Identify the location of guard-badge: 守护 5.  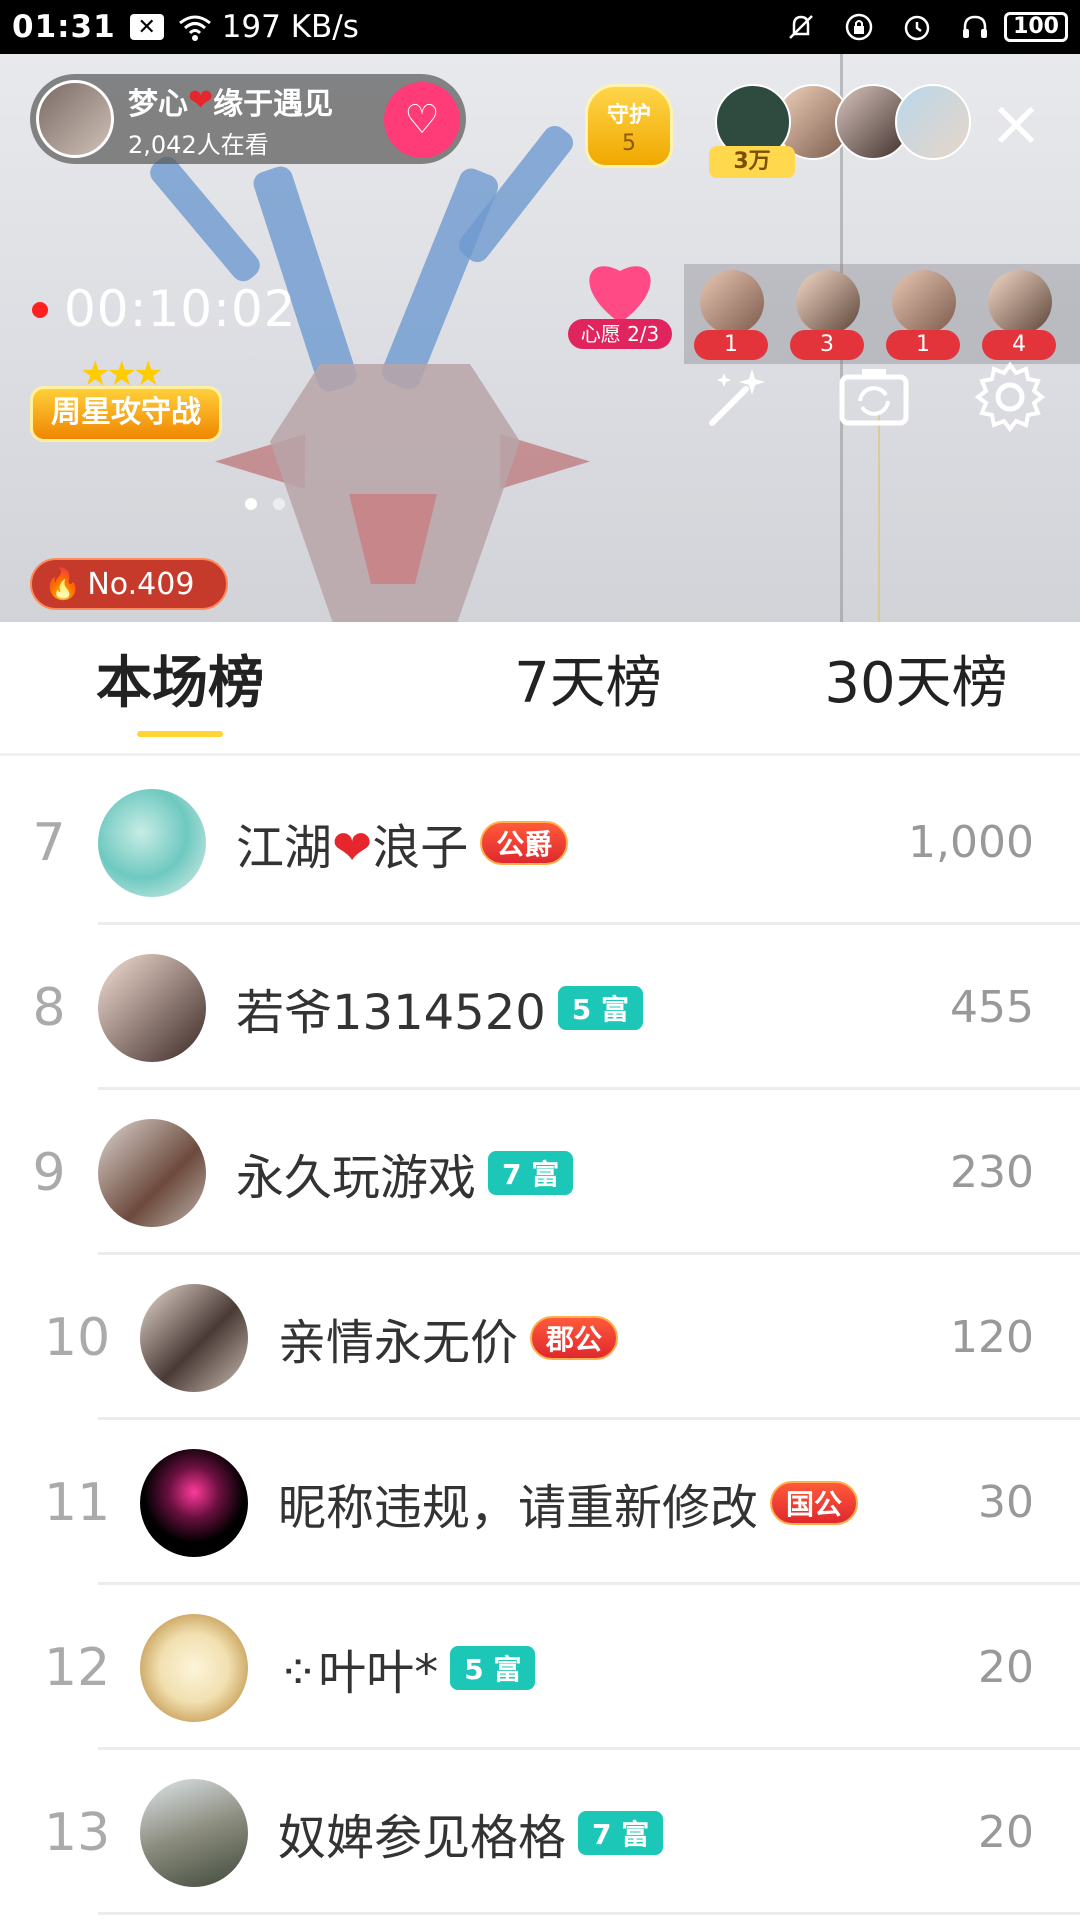
(629, 126).